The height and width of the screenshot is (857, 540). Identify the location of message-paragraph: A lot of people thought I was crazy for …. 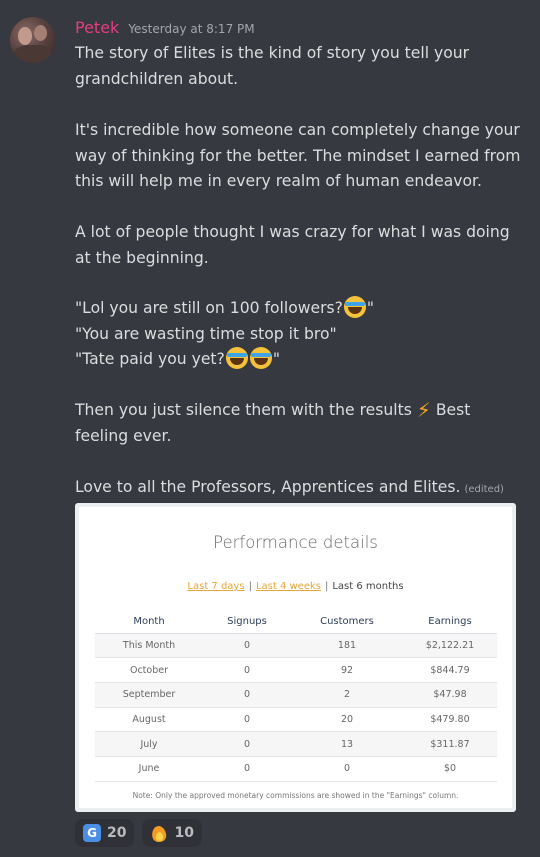
(292, 245).